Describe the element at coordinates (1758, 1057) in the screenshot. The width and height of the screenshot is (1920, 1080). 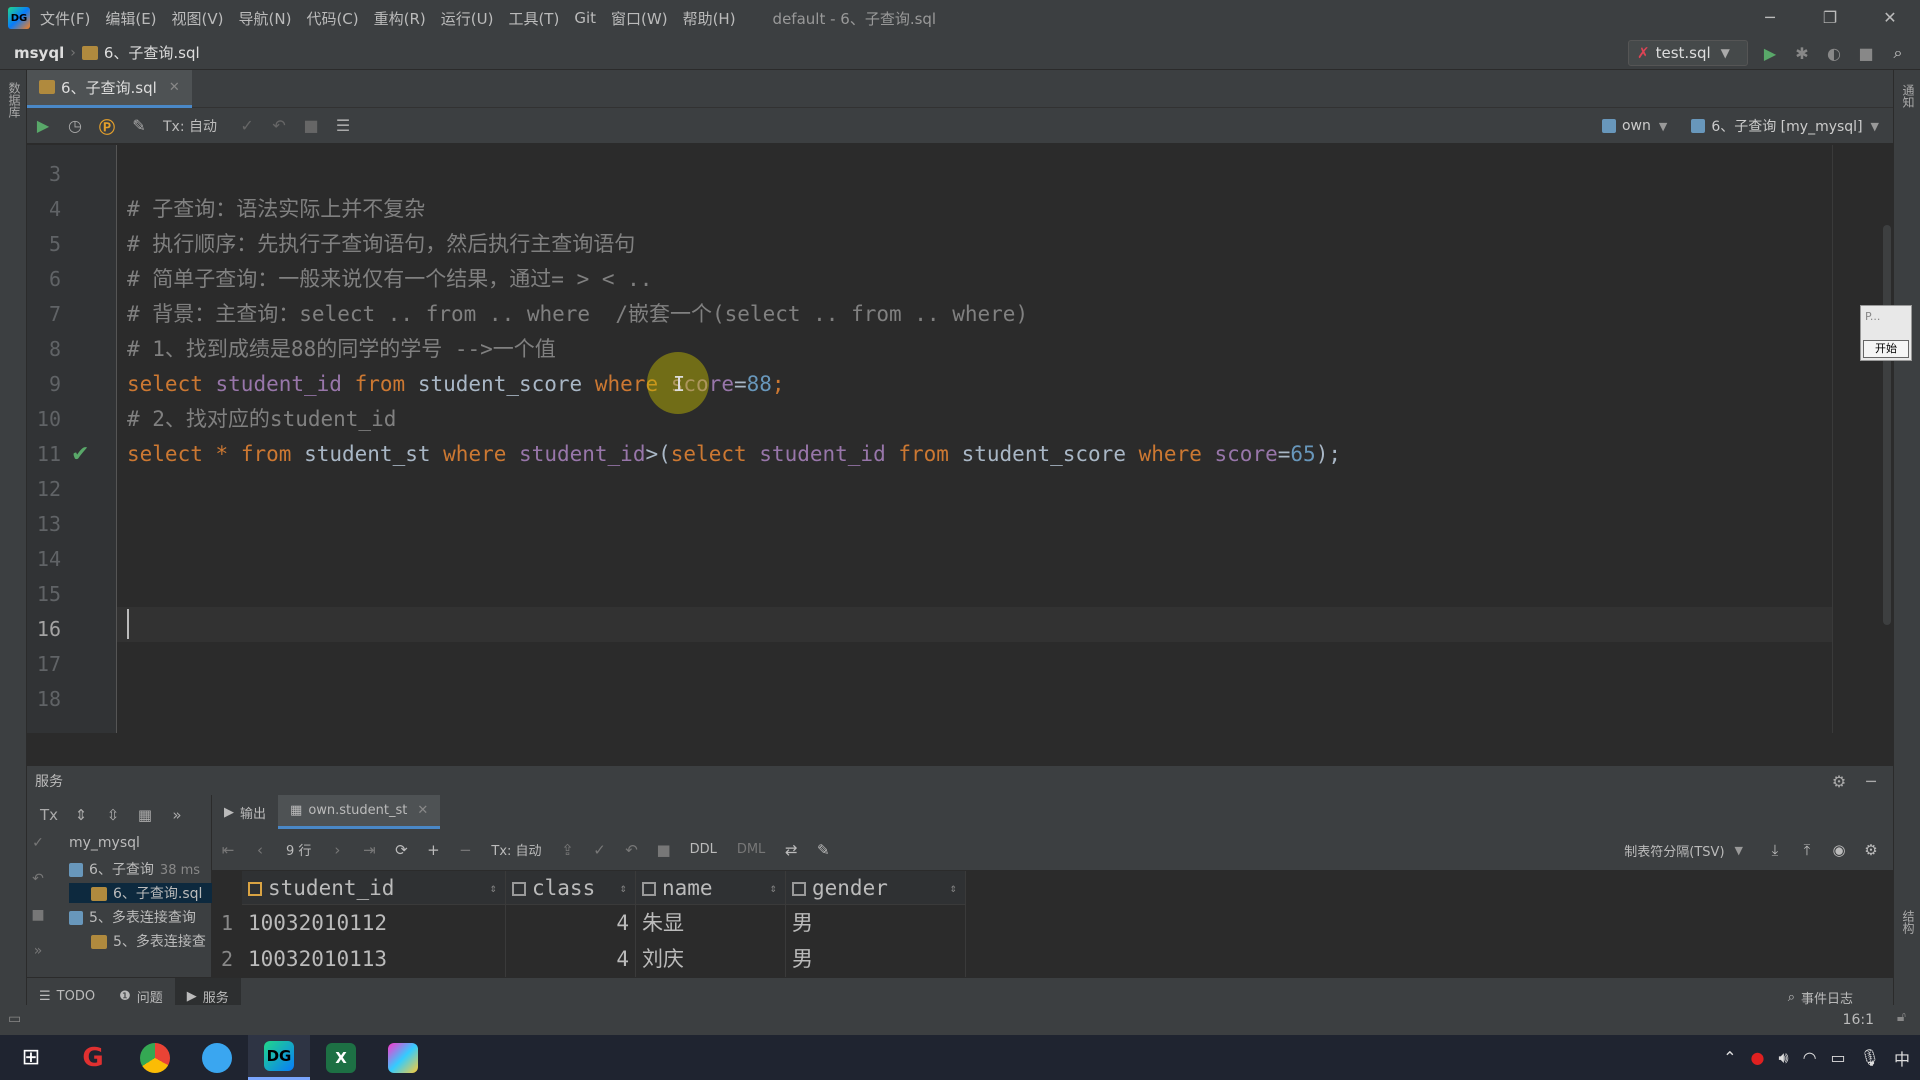
I see `record-icon: ●` at that location.